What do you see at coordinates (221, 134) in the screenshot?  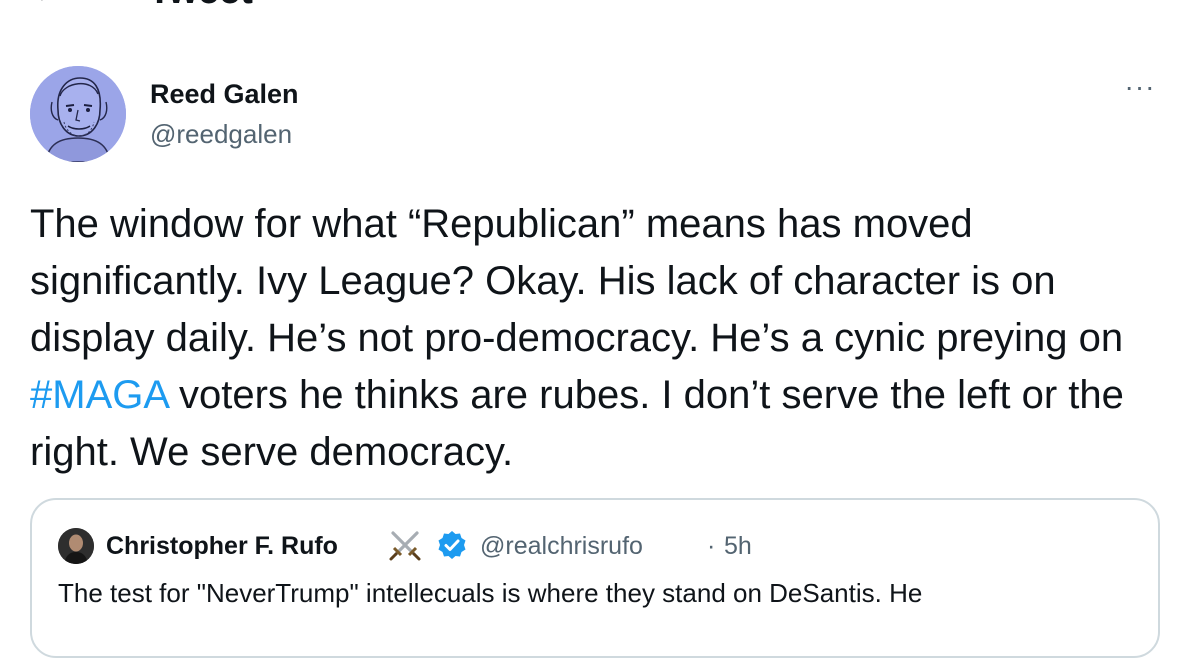 I see `author-handle: @reedgalen` at bounding box center [221, 134].